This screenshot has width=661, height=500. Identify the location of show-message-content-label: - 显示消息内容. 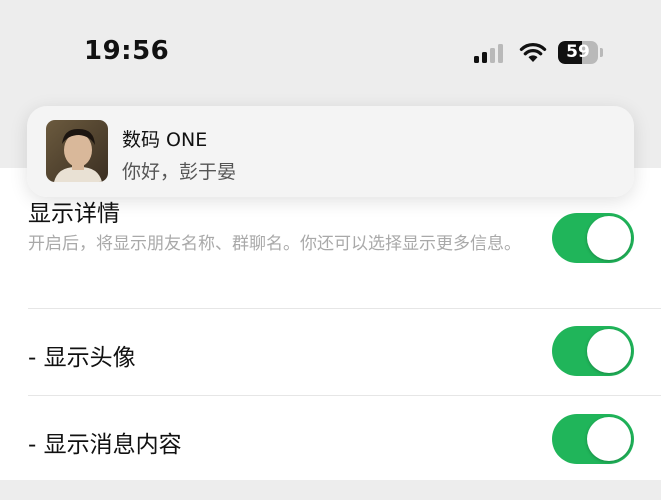
(105, 445).